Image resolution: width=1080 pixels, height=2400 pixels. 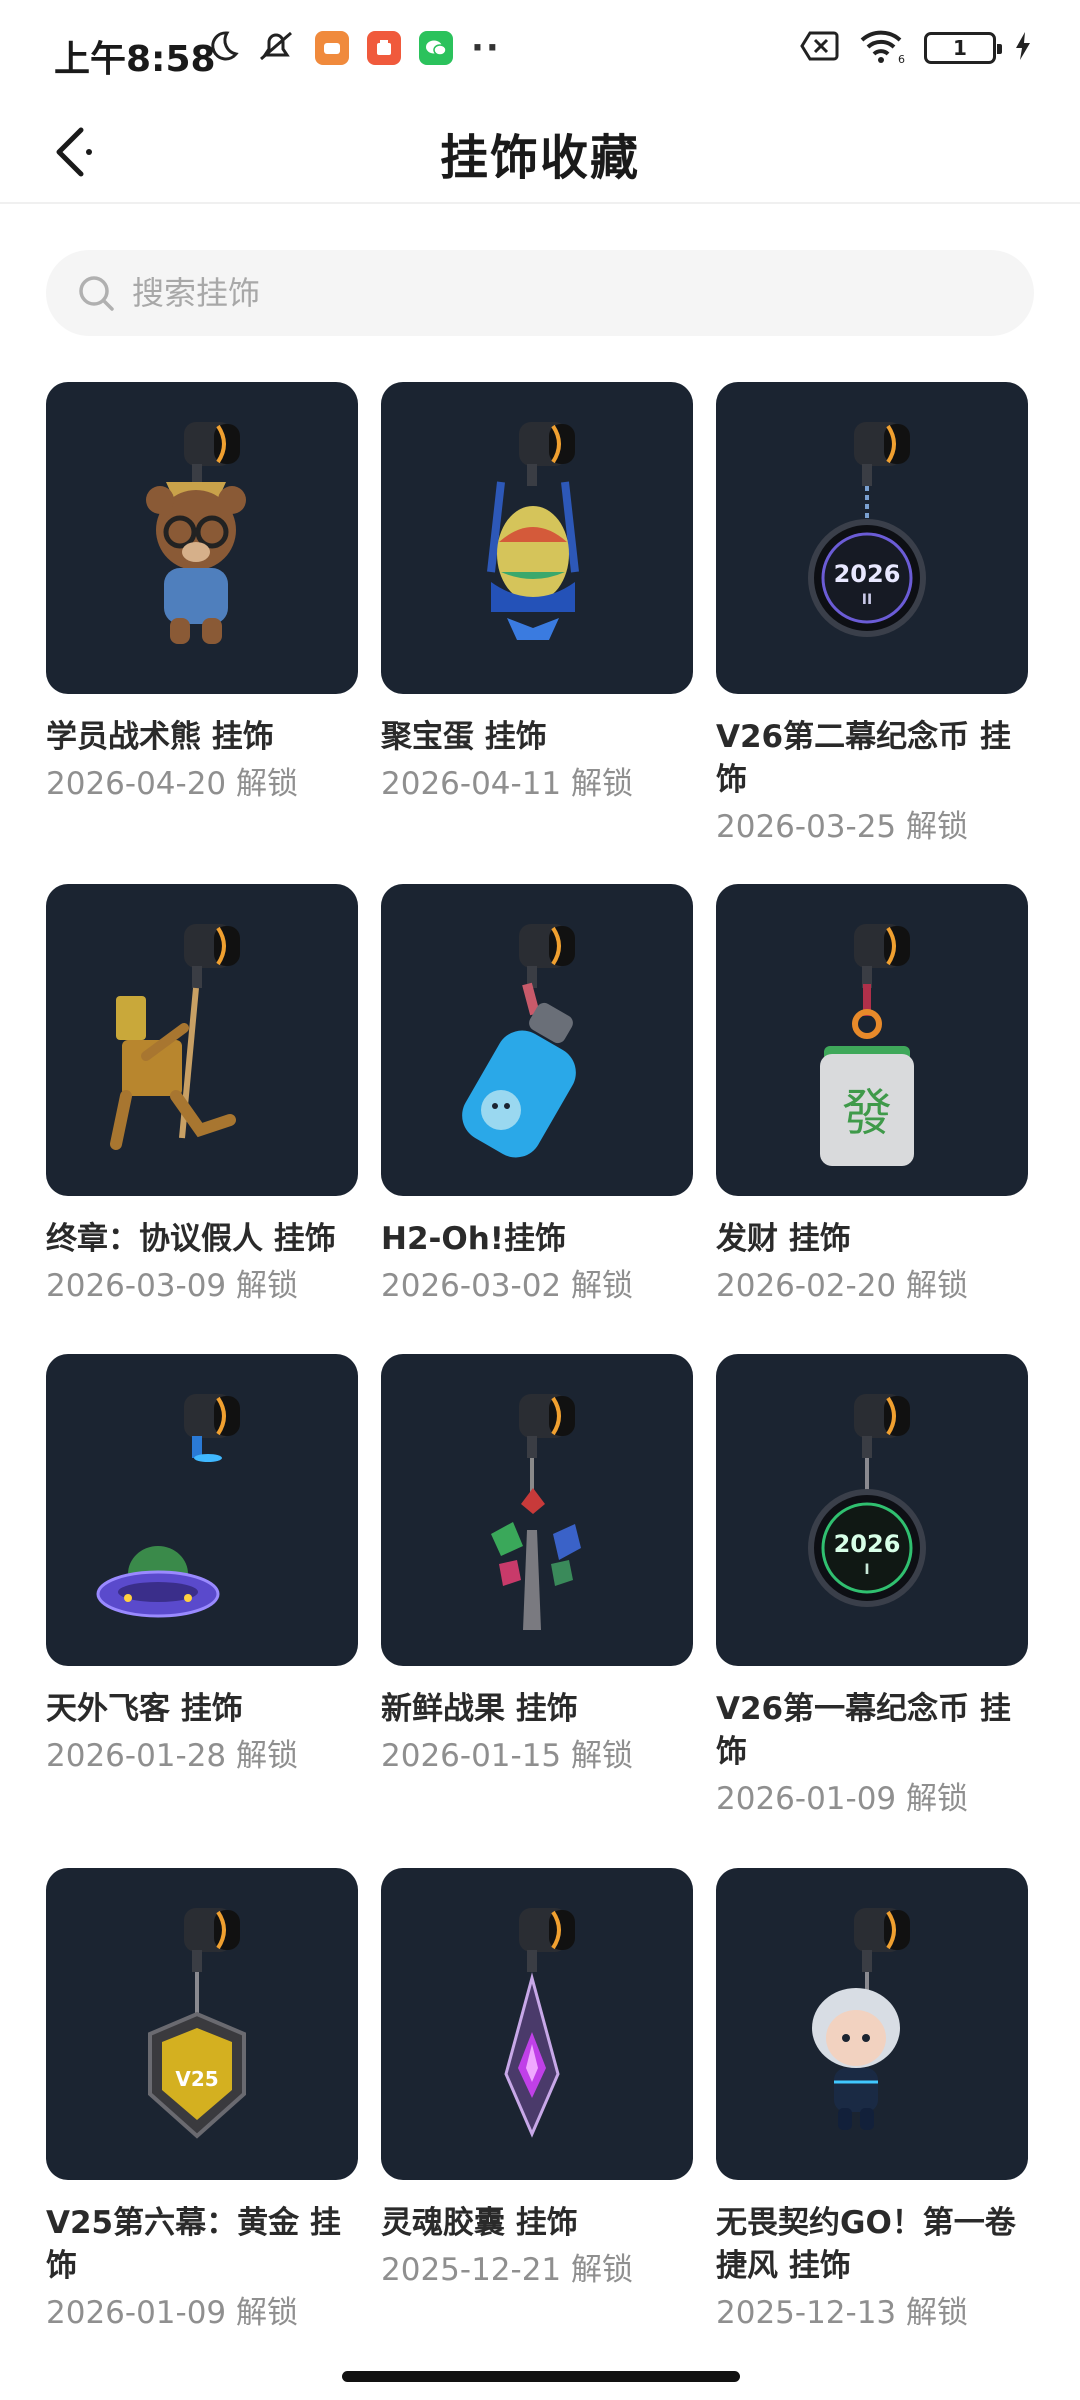 I want to click on coin-charm-icon: 2026 II, so click(x=867, y=561).